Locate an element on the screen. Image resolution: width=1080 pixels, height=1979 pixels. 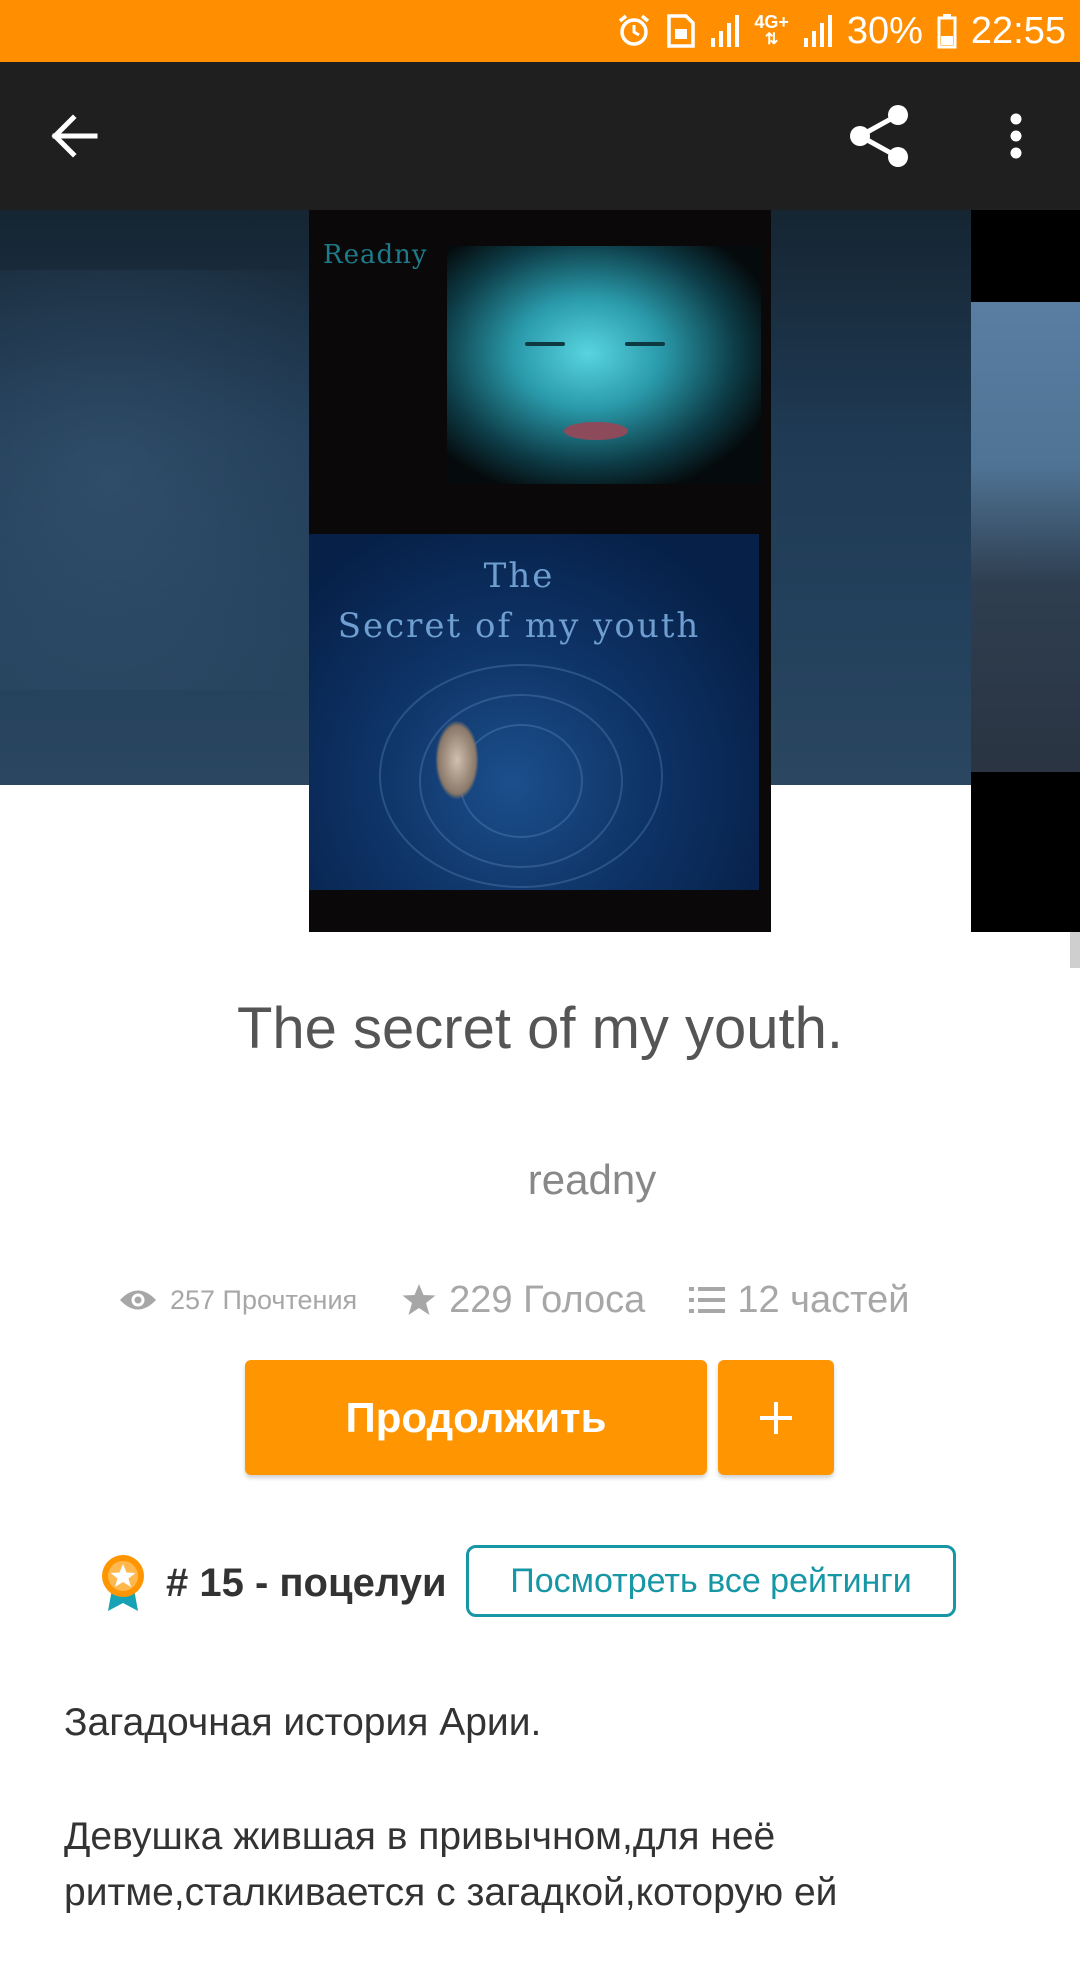
cover-face-image is located at coordinates (604, 365).